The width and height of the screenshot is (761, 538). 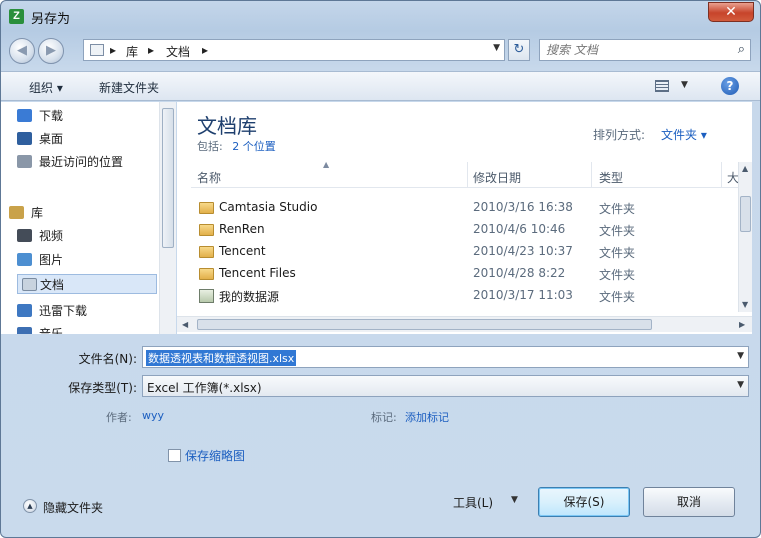 What do you see at coordinates (523, 251) in the screenshot?
I see `file-date: 2010/4/23 10:37` at bounding box center [523, 251].